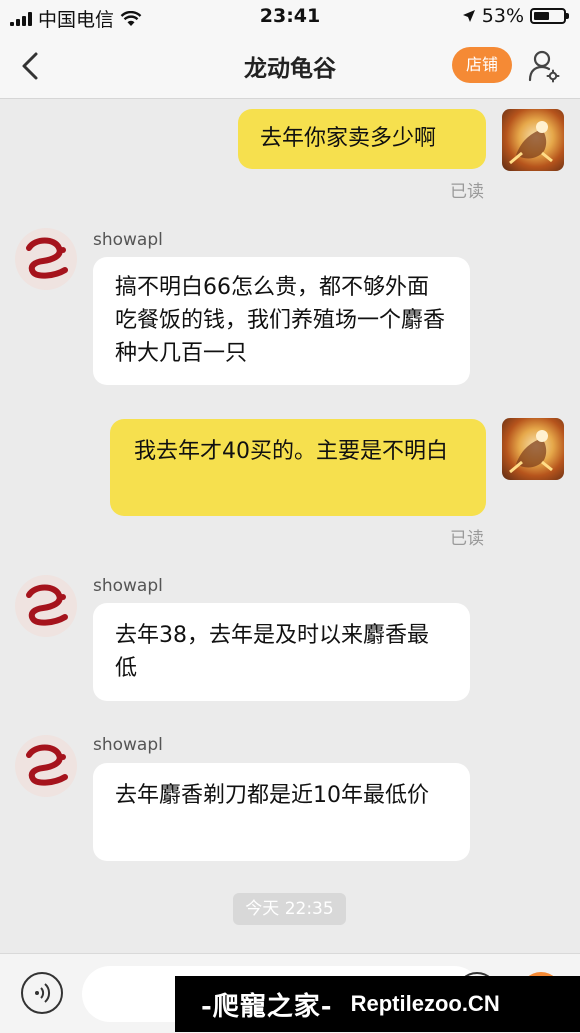  What do you see at coordinates (267, 1006) in the screenshot?
I see `watermark-cn: -爬寵之家-` at bounding box center [267, 1006].